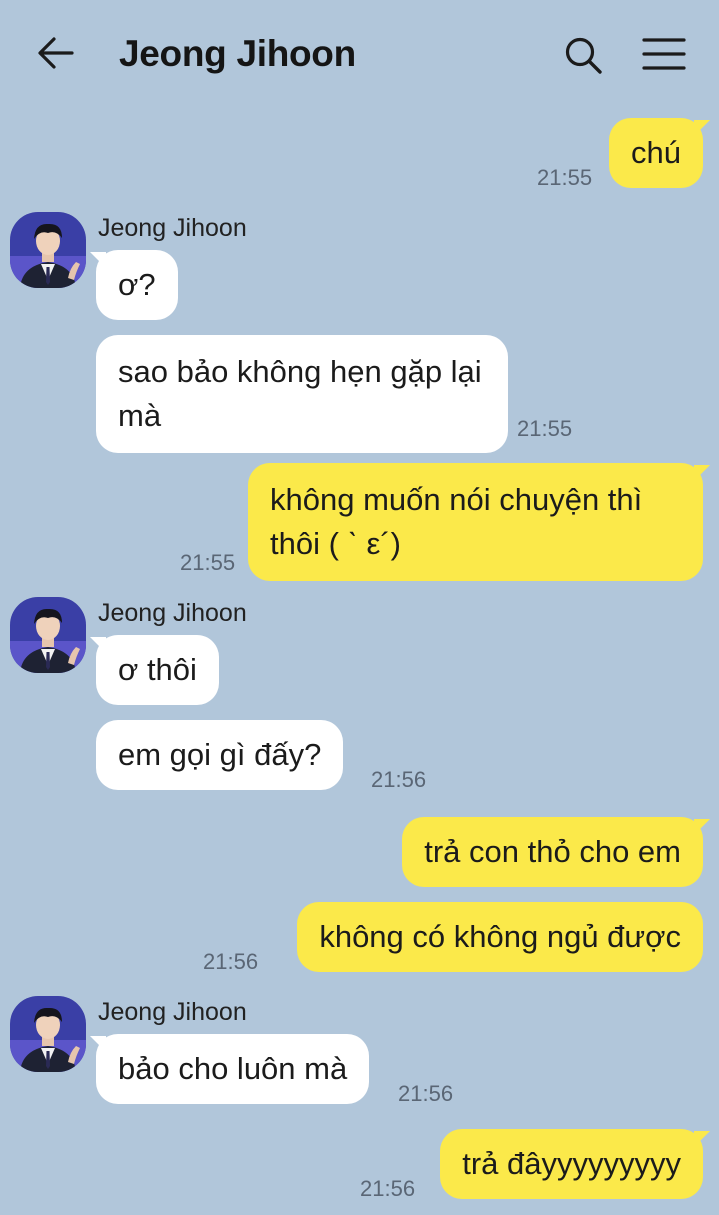  What do you see at coordinates (571, 1164) in the screenshot?
I see `outgoing-message-bubble: trả đâyyyyyyyyy` at bounding box center [571, 1164].